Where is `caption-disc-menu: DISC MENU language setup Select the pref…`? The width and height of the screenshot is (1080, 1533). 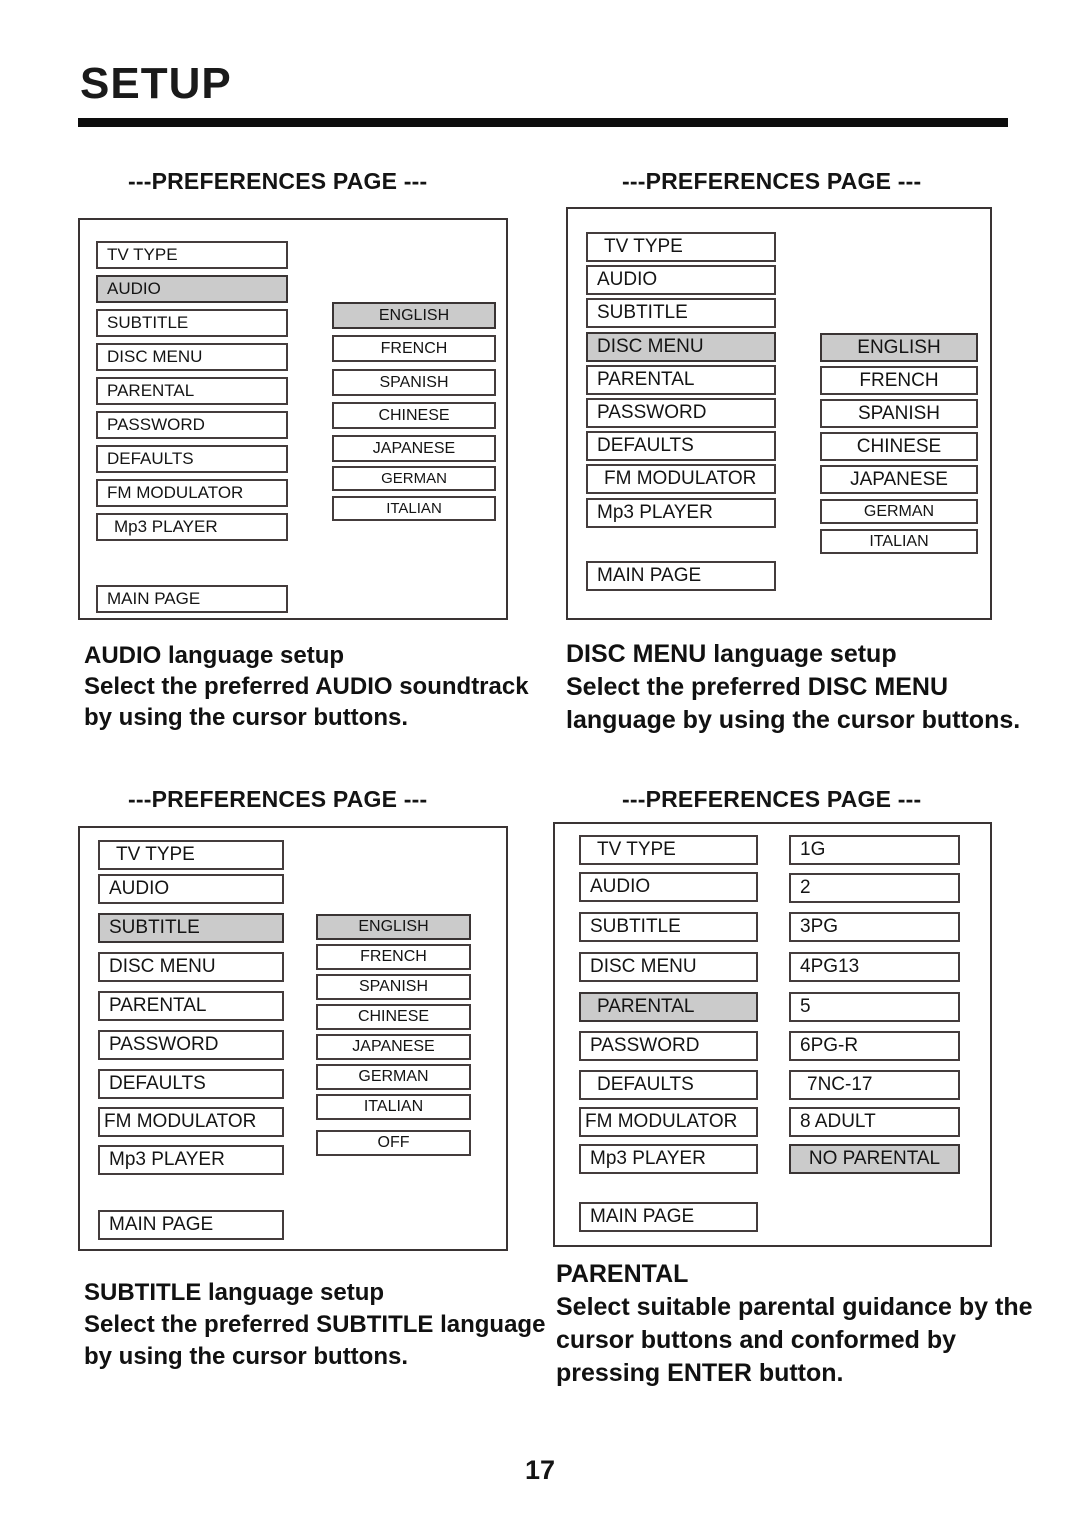 caption-disc-menu: DISC MENU language setup Select the pref… is located at coordinates (793, 687).